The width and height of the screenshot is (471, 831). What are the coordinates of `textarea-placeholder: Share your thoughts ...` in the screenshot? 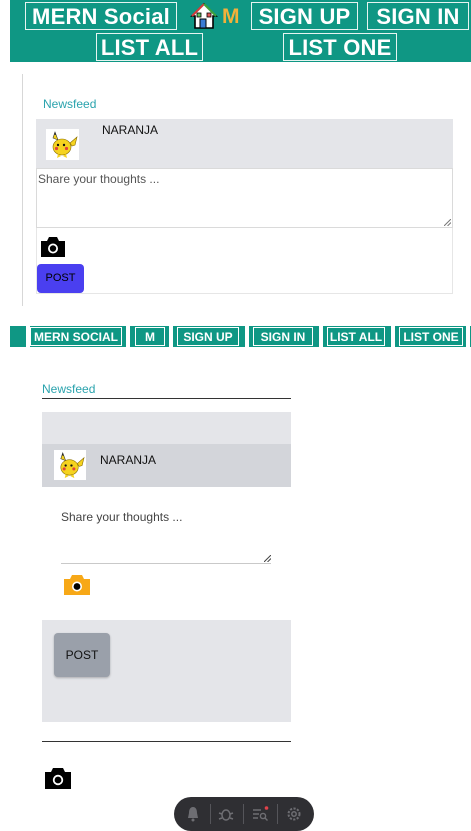 It's located at (99, 179).